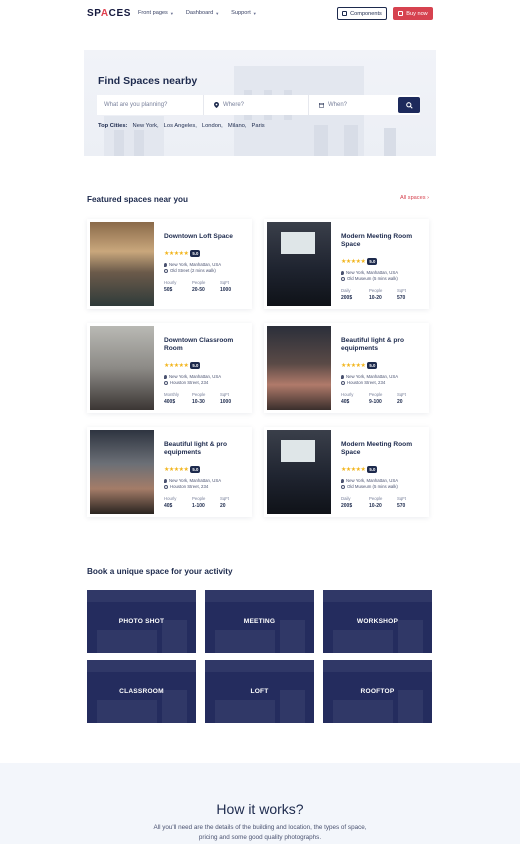 This screenshot has width=520, height=844. I want to click on price-label: Hourly, so click(347, 394).